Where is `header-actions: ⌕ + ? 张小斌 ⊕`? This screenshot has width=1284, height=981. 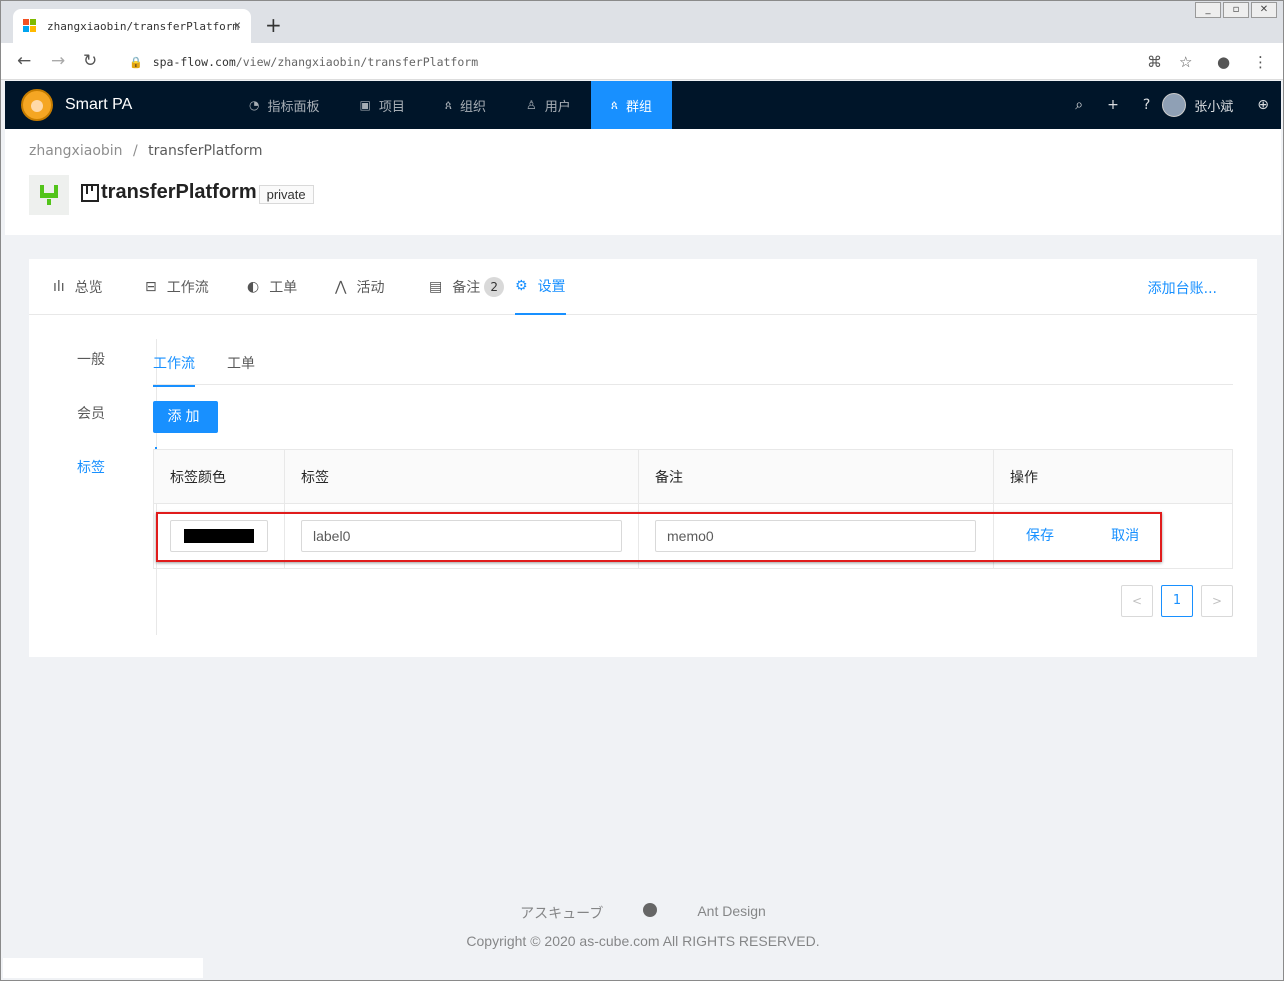 header-actions: ⌕ + ? 张小斌 ⊕ is located at coordinates (1172, 105).